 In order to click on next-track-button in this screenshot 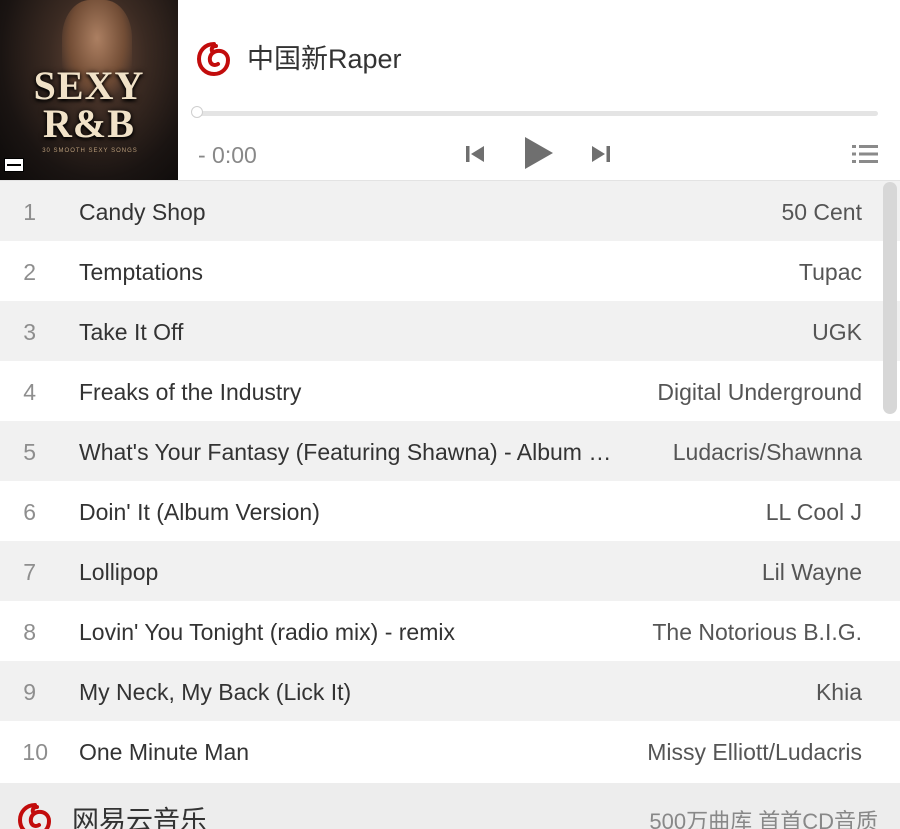, I will do `click(601, 154)`.